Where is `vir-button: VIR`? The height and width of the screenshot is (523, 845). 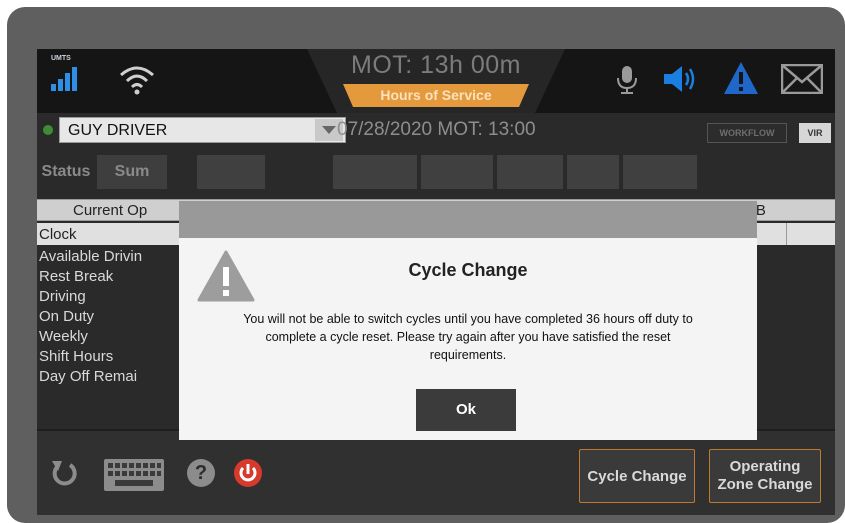
vir-button: VIR is located at coordinates (815, 133).